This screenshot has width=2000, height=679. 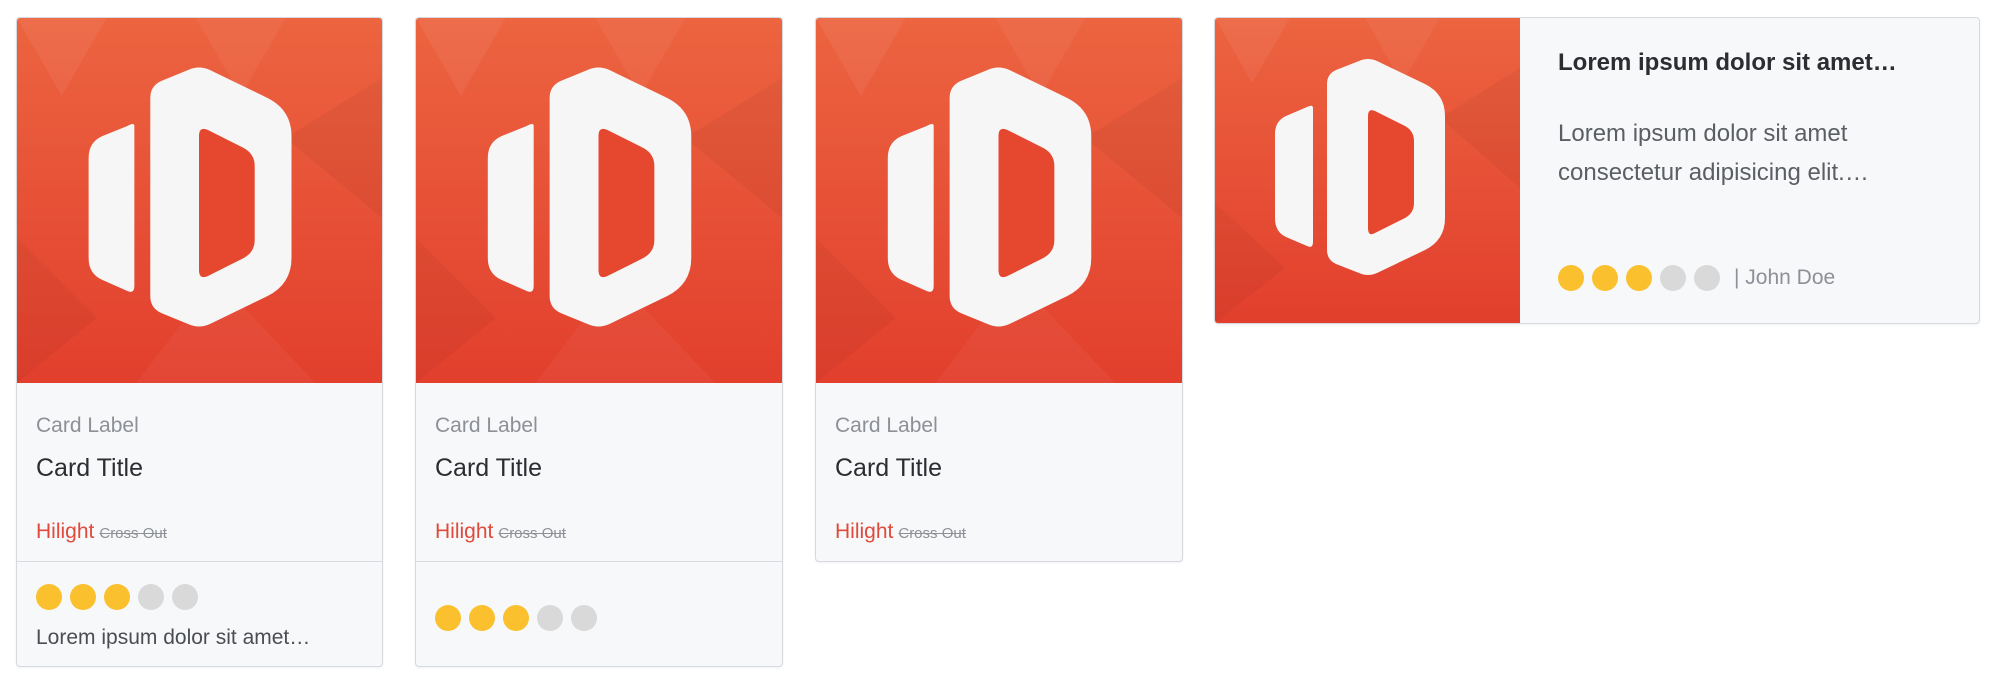 I want to click on card-meta: | John Doe, so click(x=1696, y=278).